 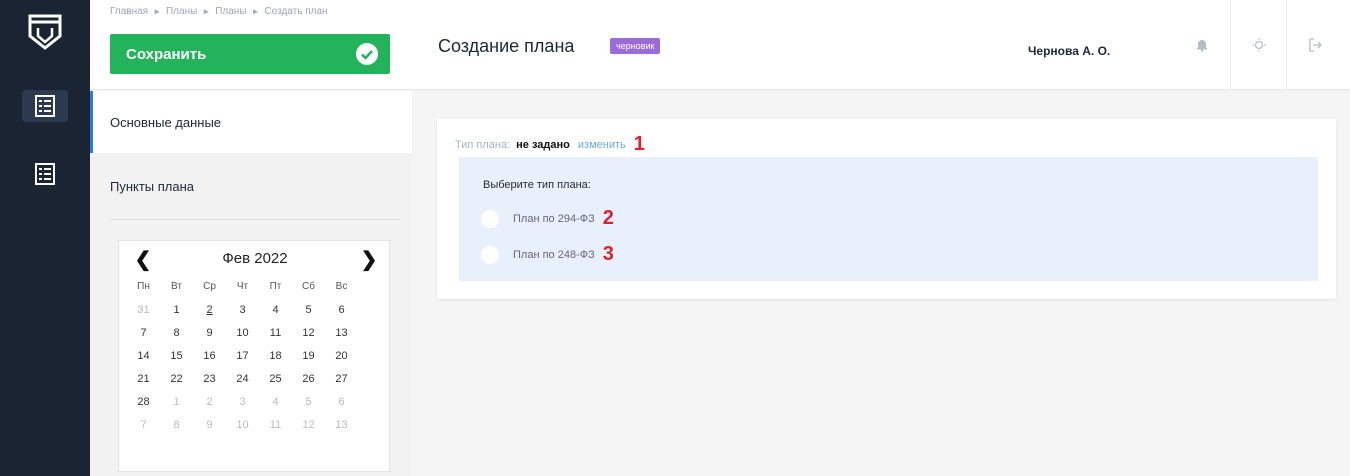 What do you see at coordinates (275, 310) in the screenshot?
I see `calendar-day: 4` at bounding box center [275, 310].